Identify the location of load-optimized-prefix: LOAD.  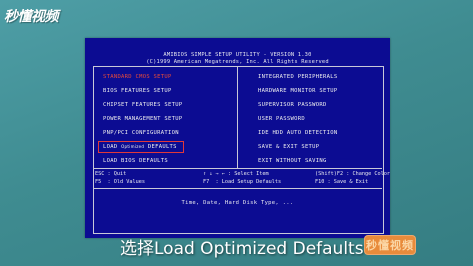
(110, 147).